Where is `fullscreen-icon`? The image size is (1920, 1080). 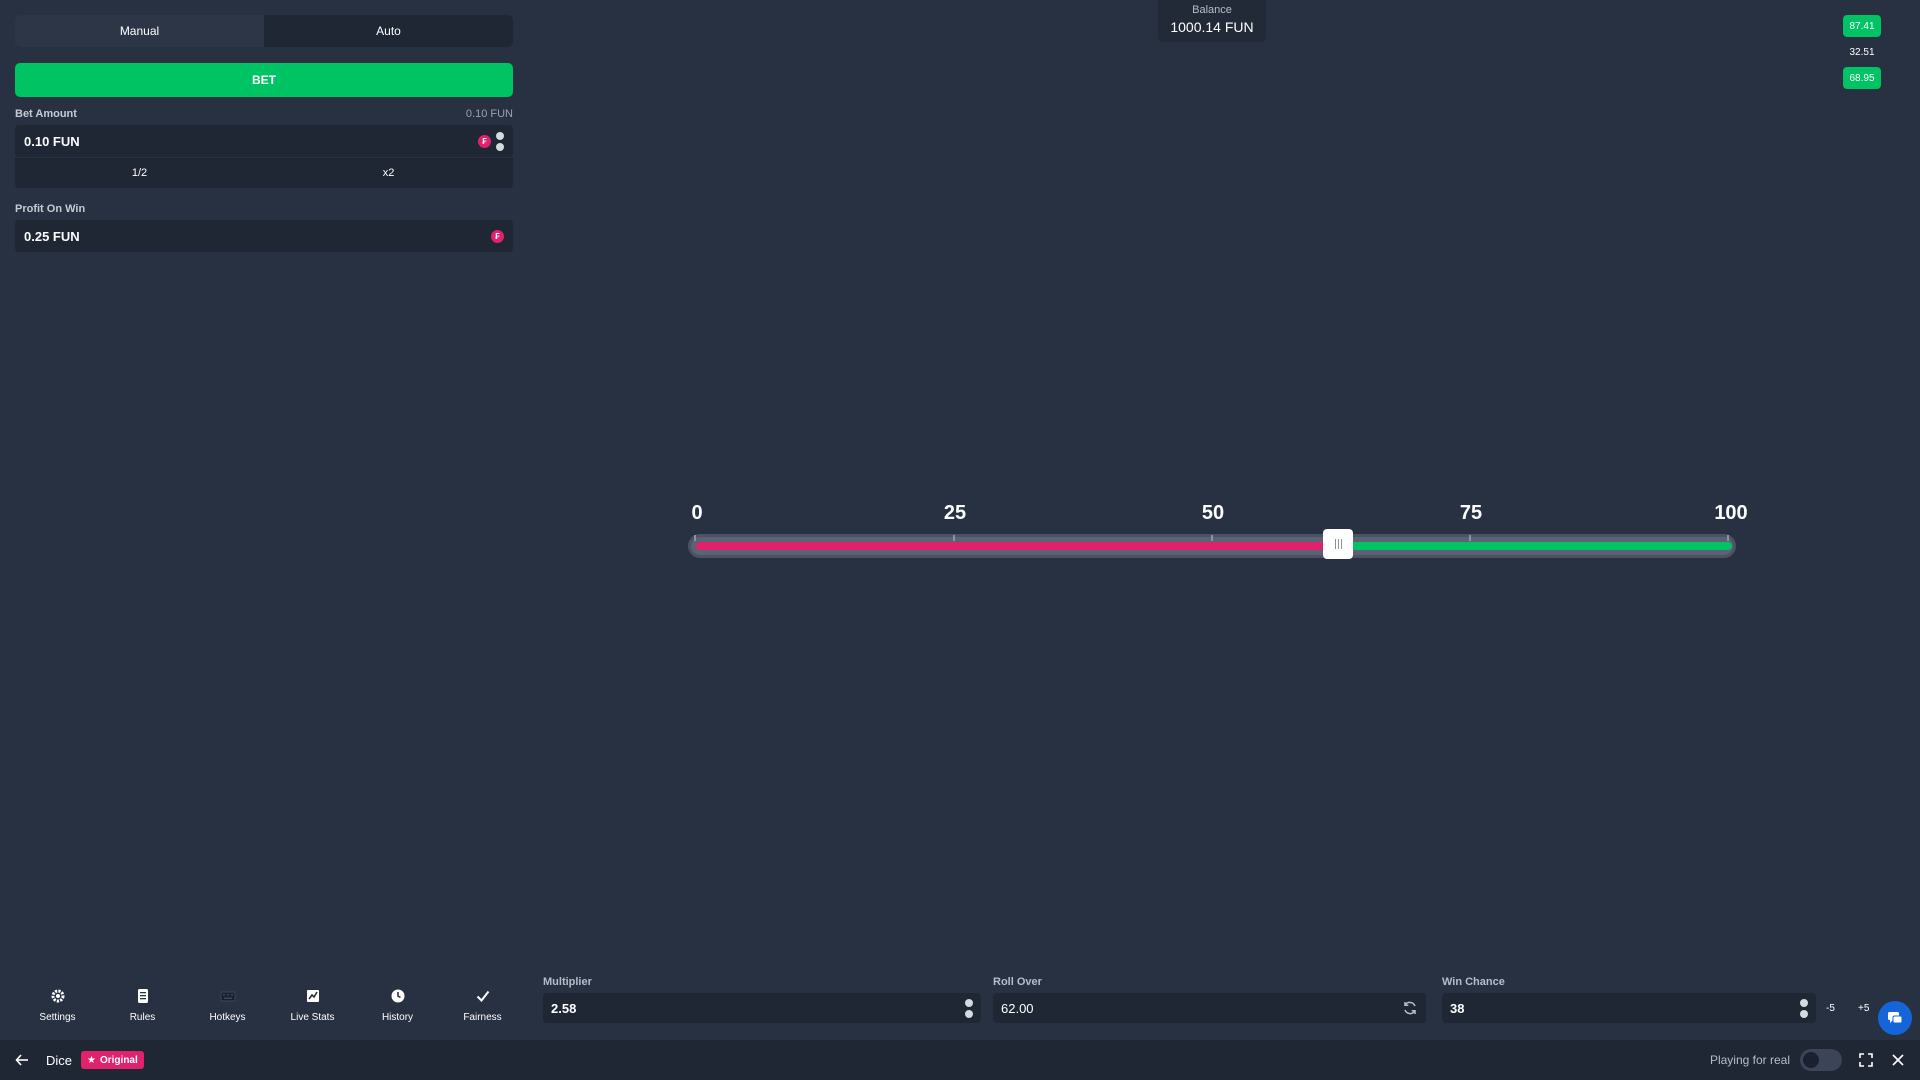 fullscreen-icon is located at coordinates (1866, 1060).